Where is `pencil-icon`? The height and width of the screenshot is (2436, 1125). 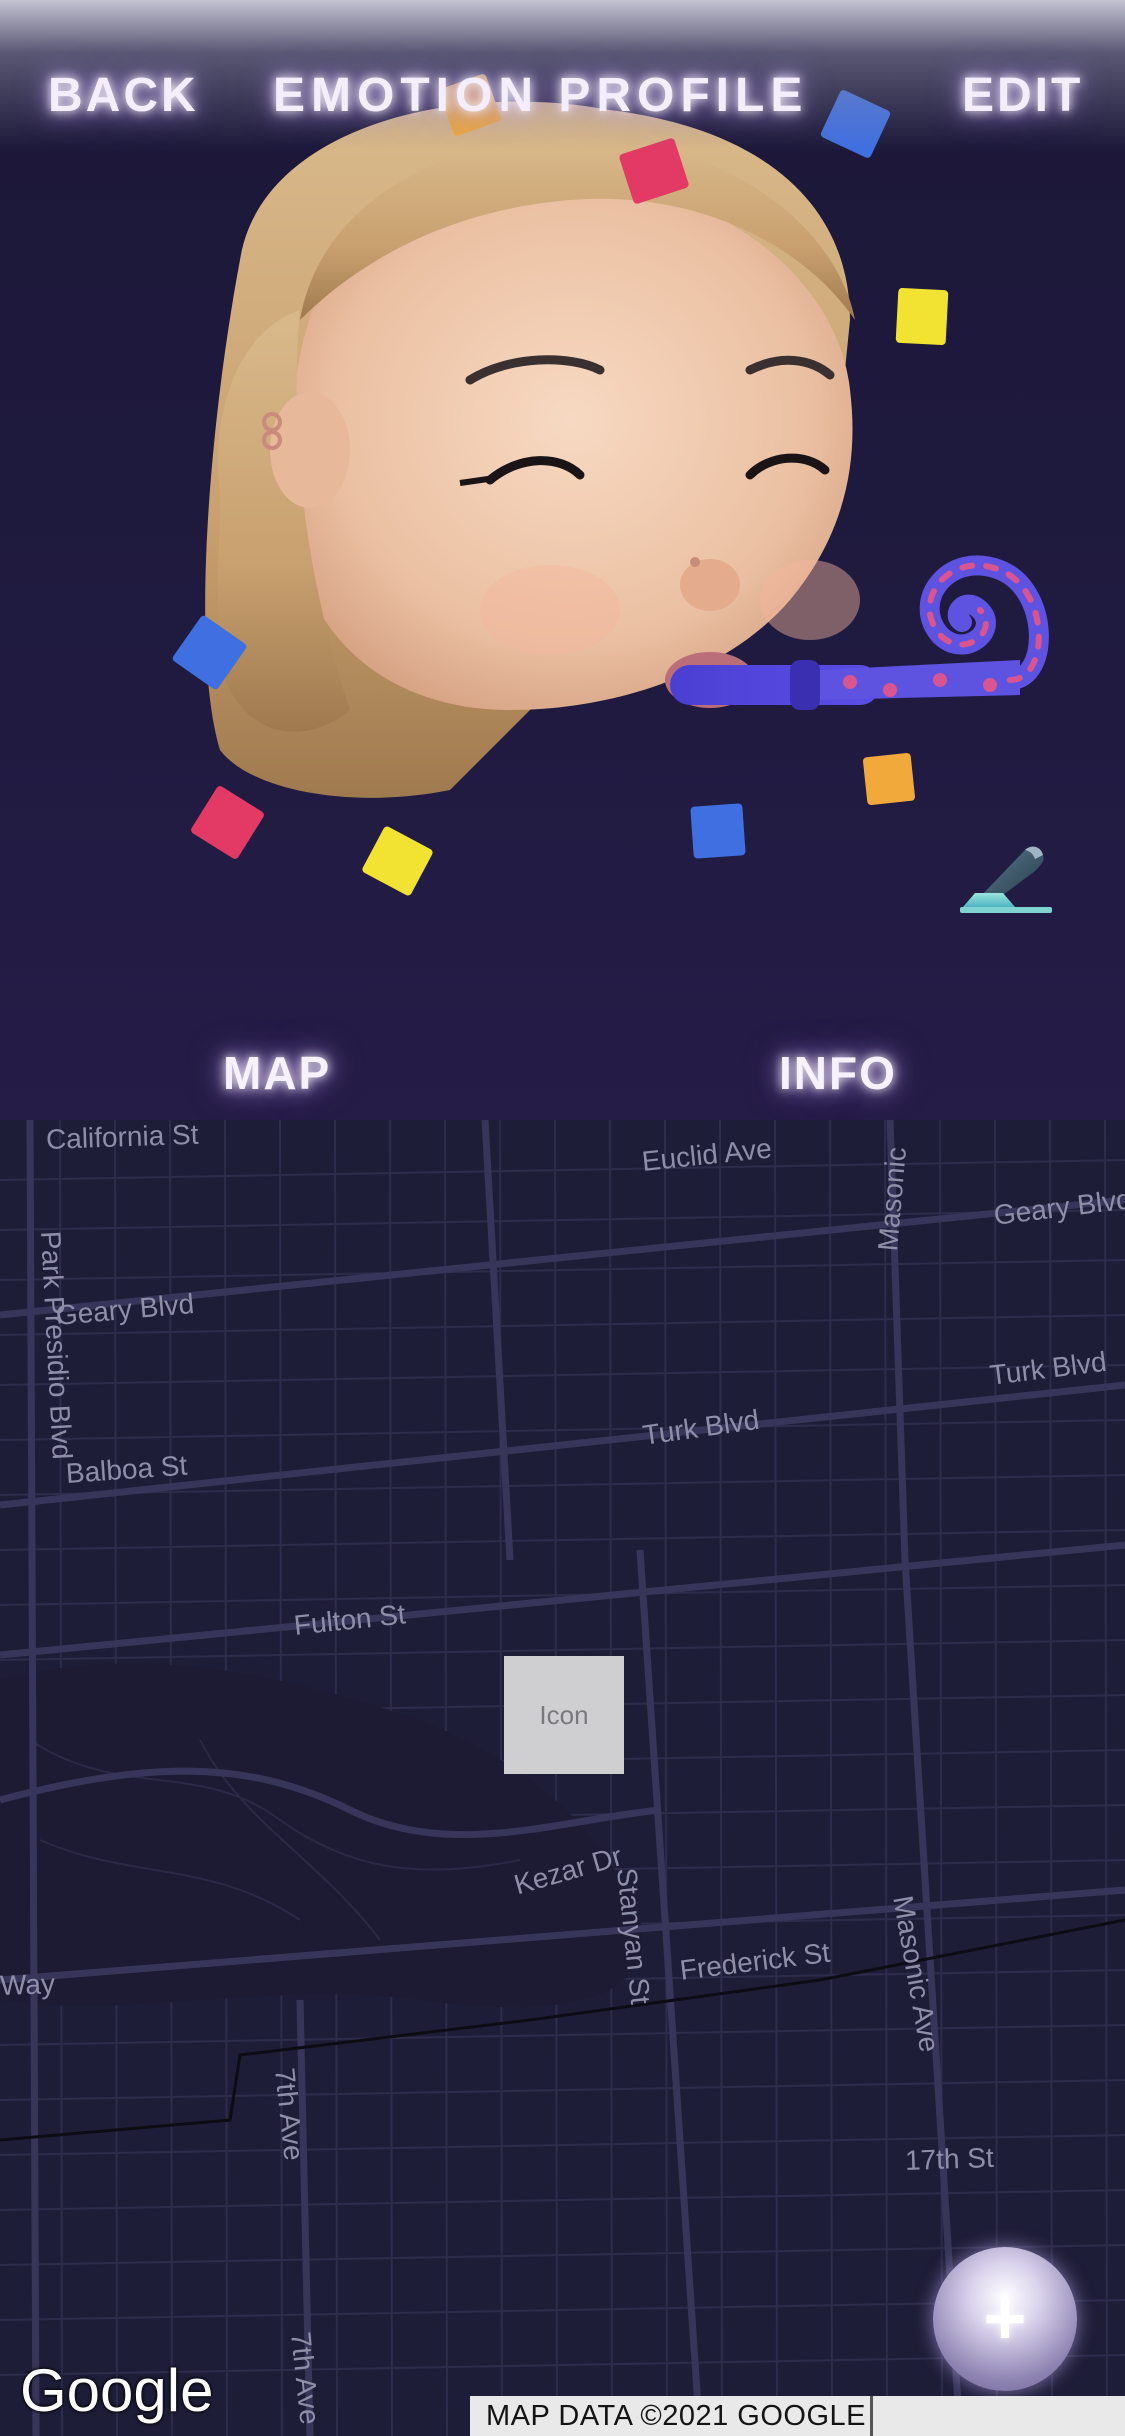
pencil-icon is located at coordinates (1005, 875).